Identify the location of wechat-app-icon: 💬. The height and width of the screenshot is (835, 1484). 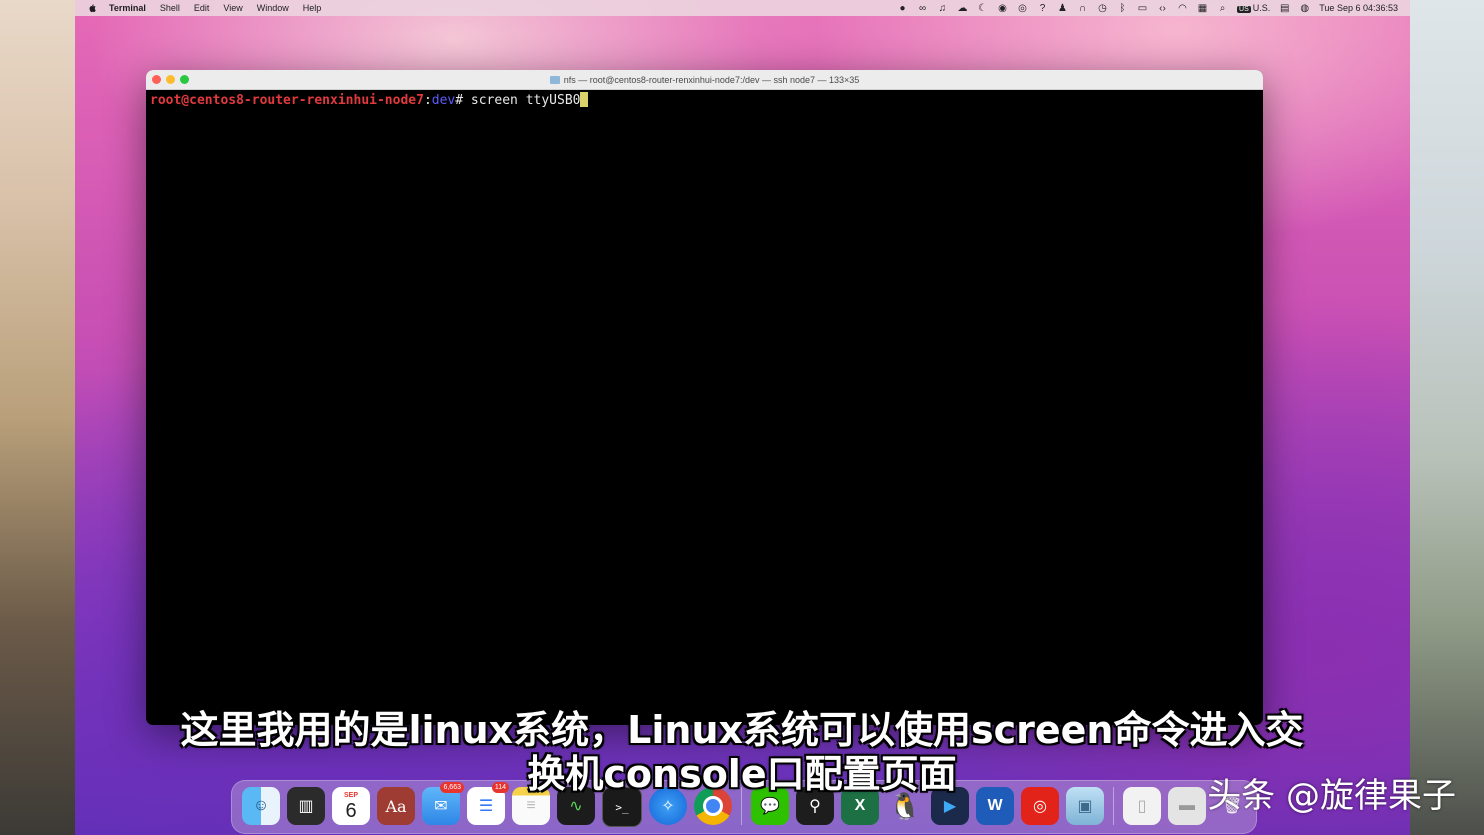
(770, 806).